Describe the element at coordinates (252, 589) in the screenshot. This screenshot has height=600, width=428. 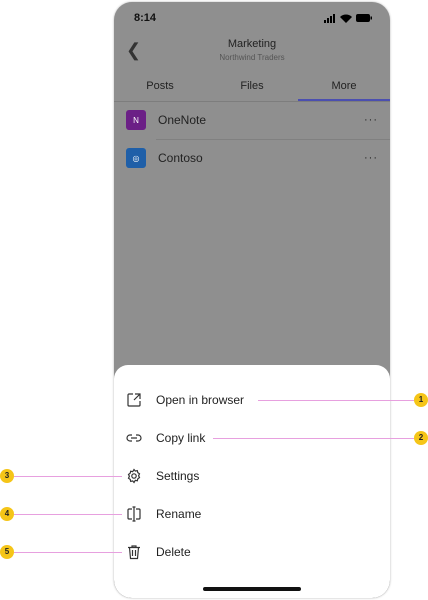
I see `home-indicator` at that location.